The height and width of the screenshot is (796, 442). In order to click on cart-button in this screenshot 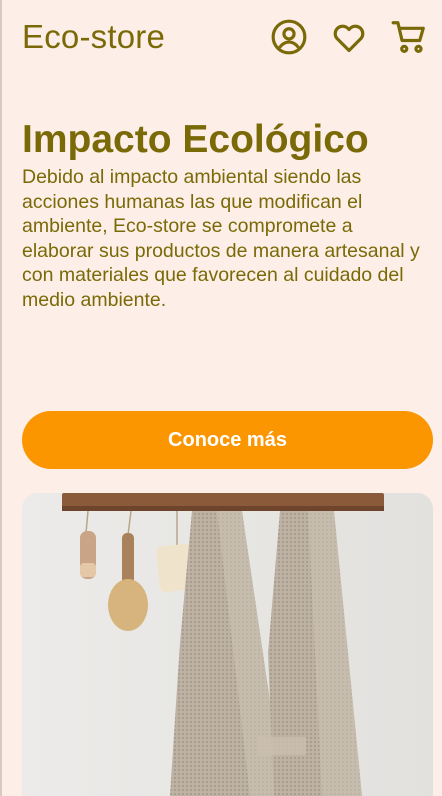, I will do `click(409, 37)`.